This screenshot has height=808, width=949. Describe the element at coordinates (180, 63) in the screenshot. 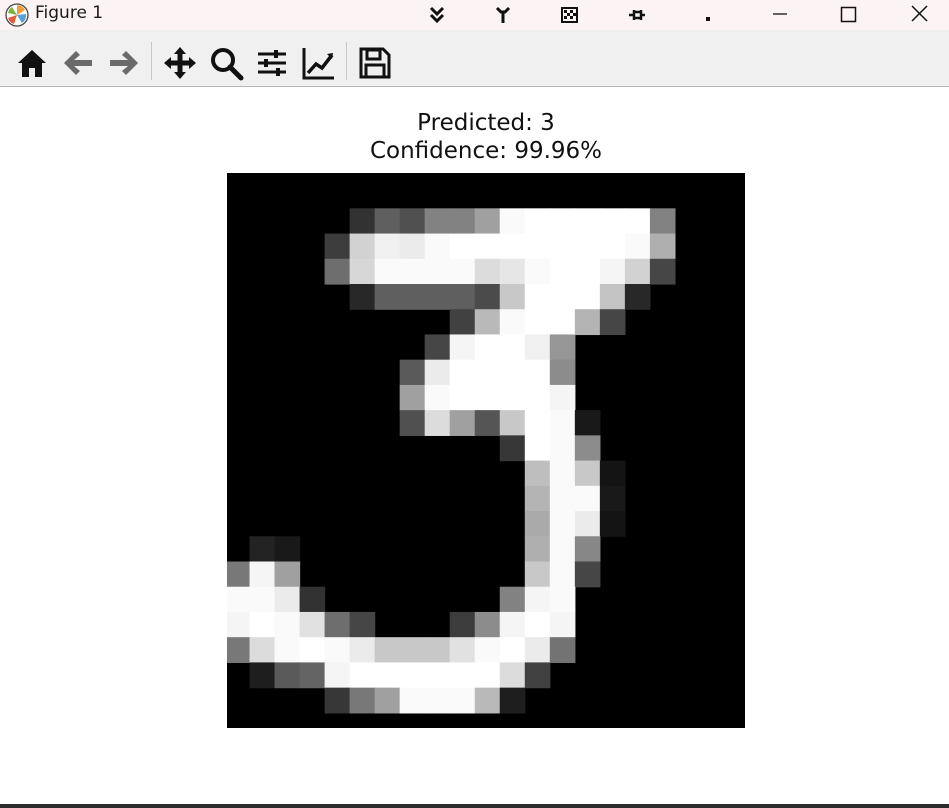

I see `pan-icon` at that location.